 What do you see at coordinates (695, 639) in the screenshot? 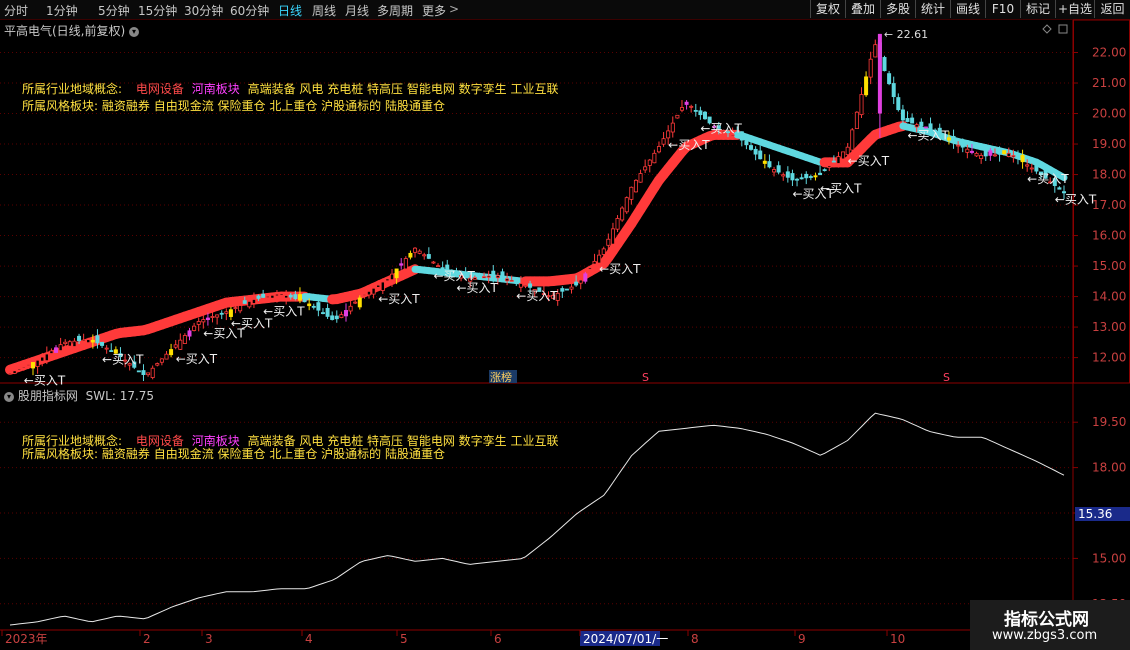
I see `x-tick-label: 8` at bounding box center [695, 639].